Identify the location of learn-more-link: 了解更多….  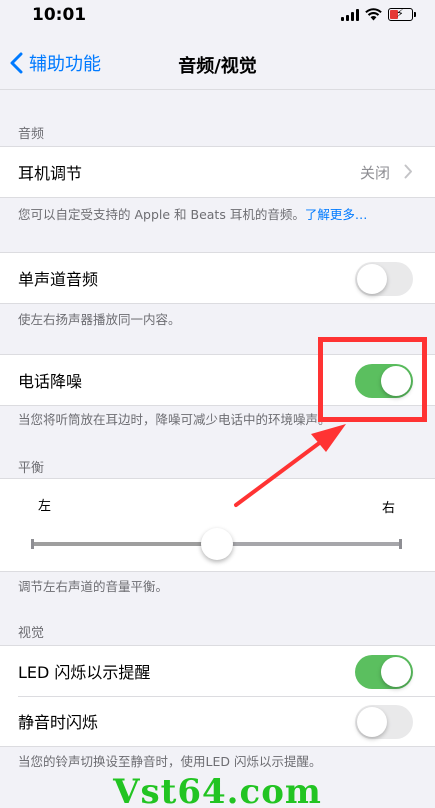
(336, 214).